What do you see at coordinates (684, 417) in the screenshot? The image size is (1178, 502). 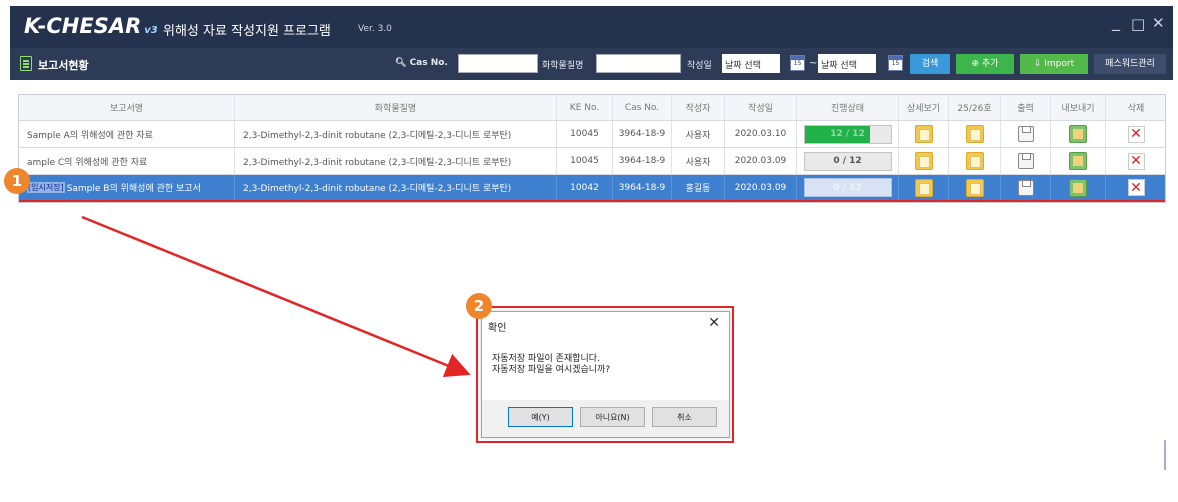 I see `cancel-button: 취소` at bounding box center [684, 417].